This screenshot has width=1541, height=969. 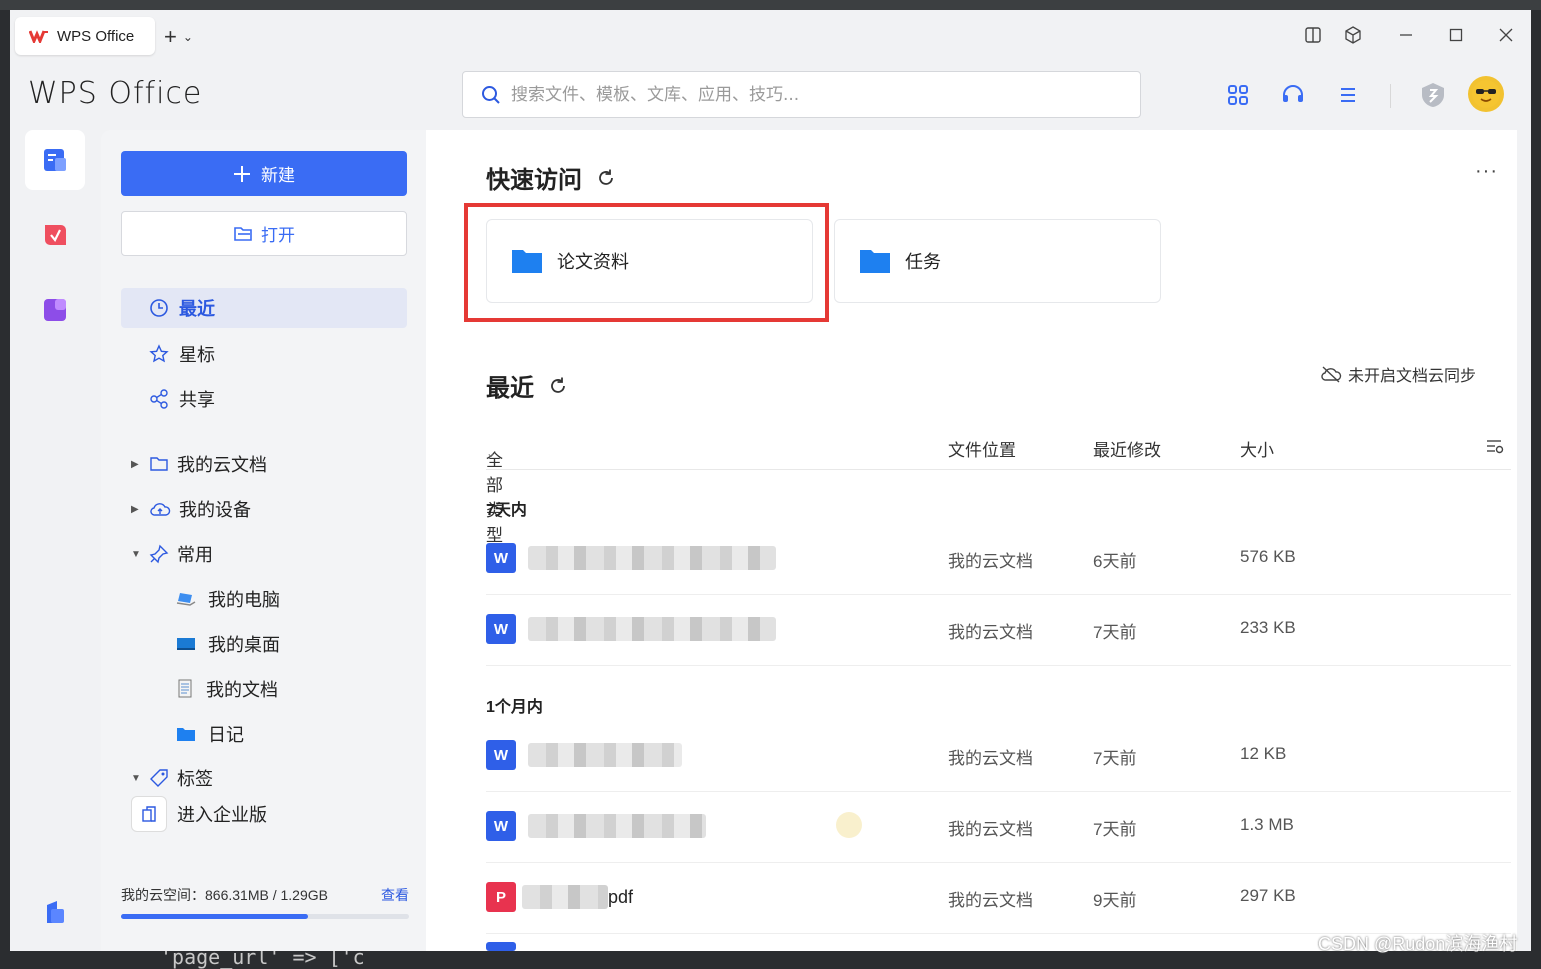 I want to click on file-ext: pdf, so click(x=621, y=896).